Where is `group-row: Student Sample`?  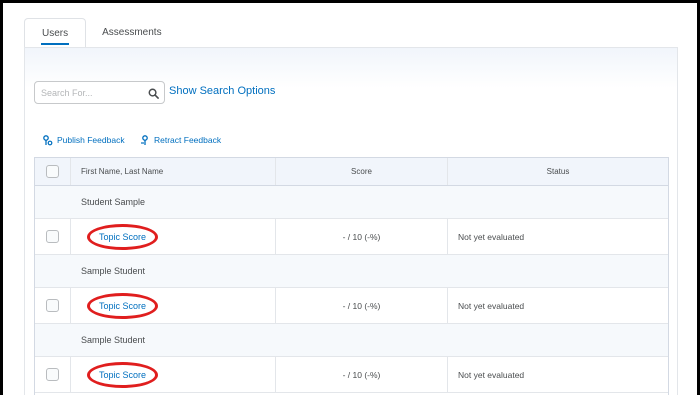 group-row: Student Sample is located at coordinates (351, 202).